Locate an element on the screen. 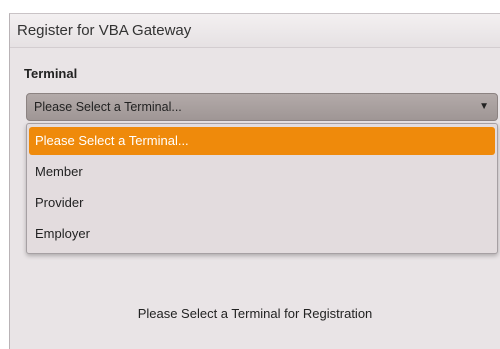 The width and height of the screenshot is (500, 349). option-member: Member is located at coordinates (262, 172).